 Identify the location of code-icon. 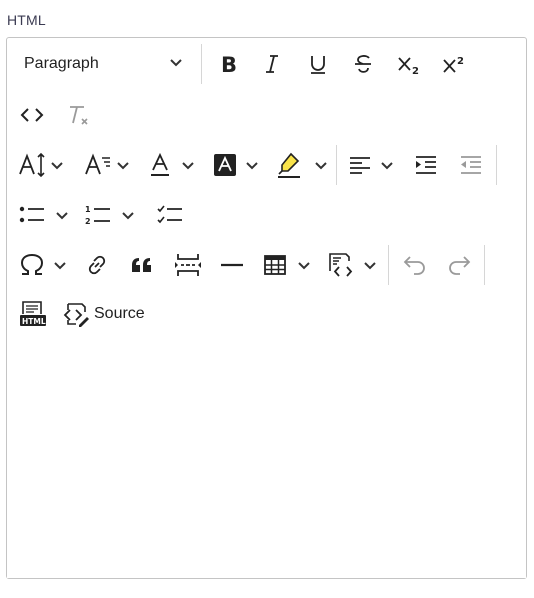
(32, 115).